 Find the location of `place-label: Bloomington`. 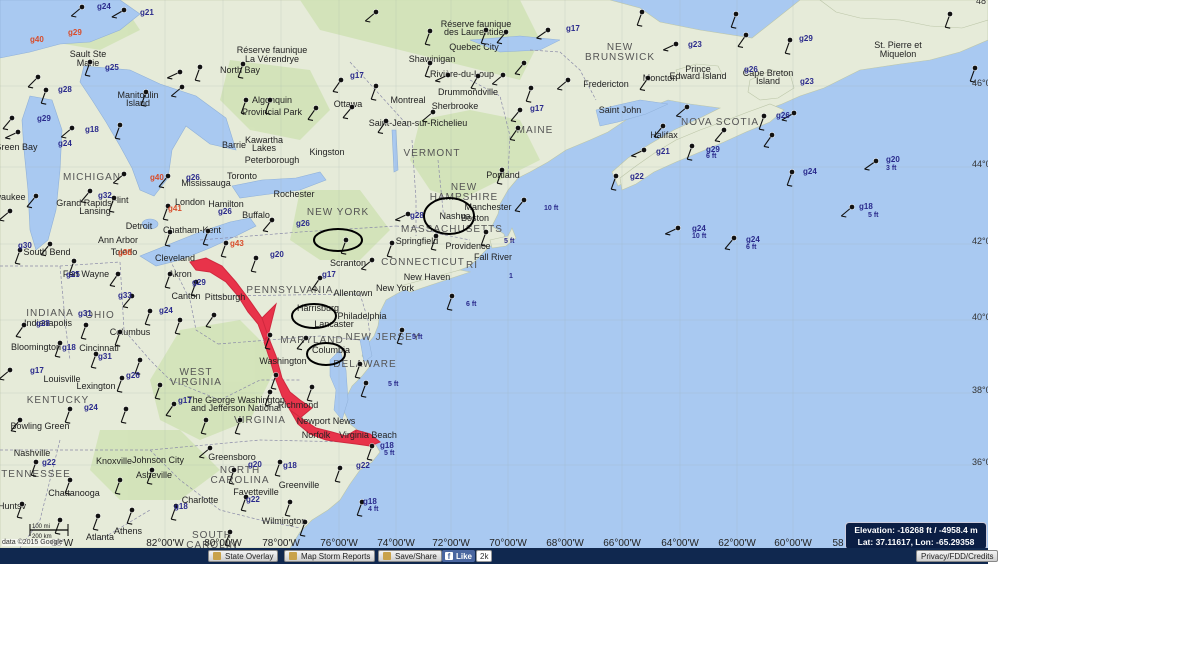

place-label: Bloomington is located at coordinates (36, 347).